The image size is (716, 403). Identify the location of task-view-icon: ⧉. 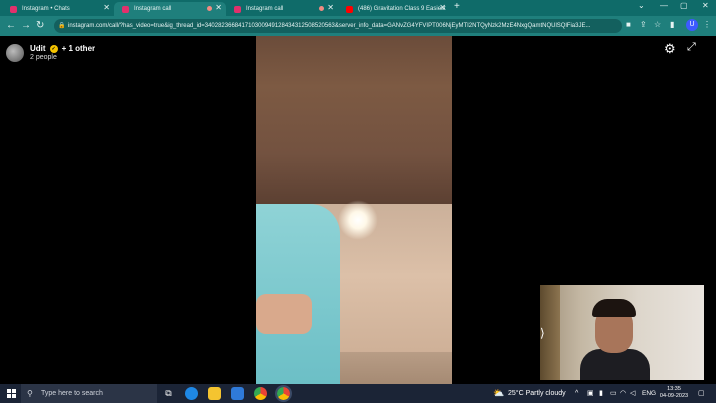
(168, 393).